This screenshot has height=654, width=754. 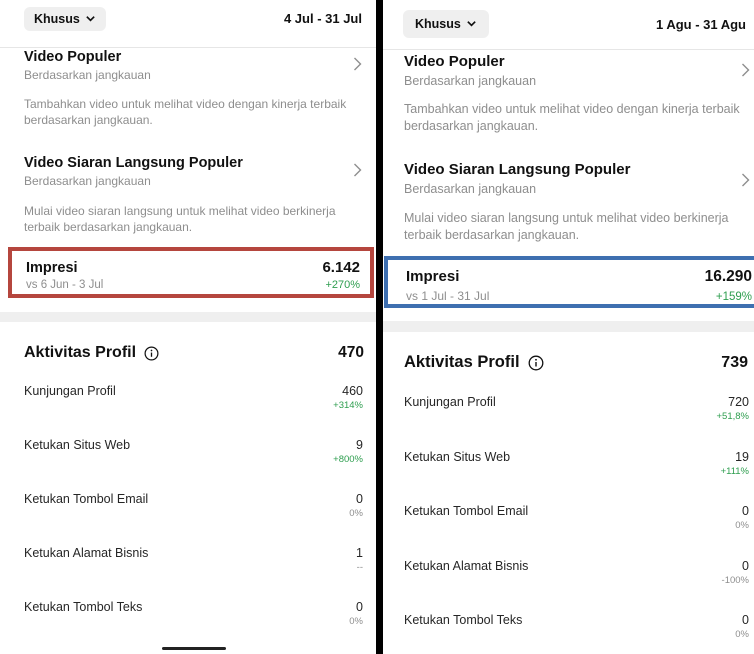 I want to click on metric-row: Ketukan Alamat Bisnis 0 -100%, so click(x=576, y=572).